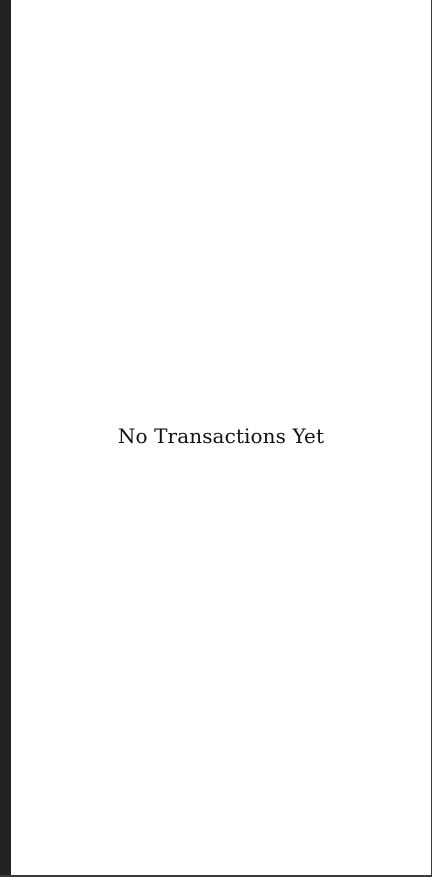 The height and width of the screenshot is (877, 432). I want to click on left-window-rail, so click(5, 438).